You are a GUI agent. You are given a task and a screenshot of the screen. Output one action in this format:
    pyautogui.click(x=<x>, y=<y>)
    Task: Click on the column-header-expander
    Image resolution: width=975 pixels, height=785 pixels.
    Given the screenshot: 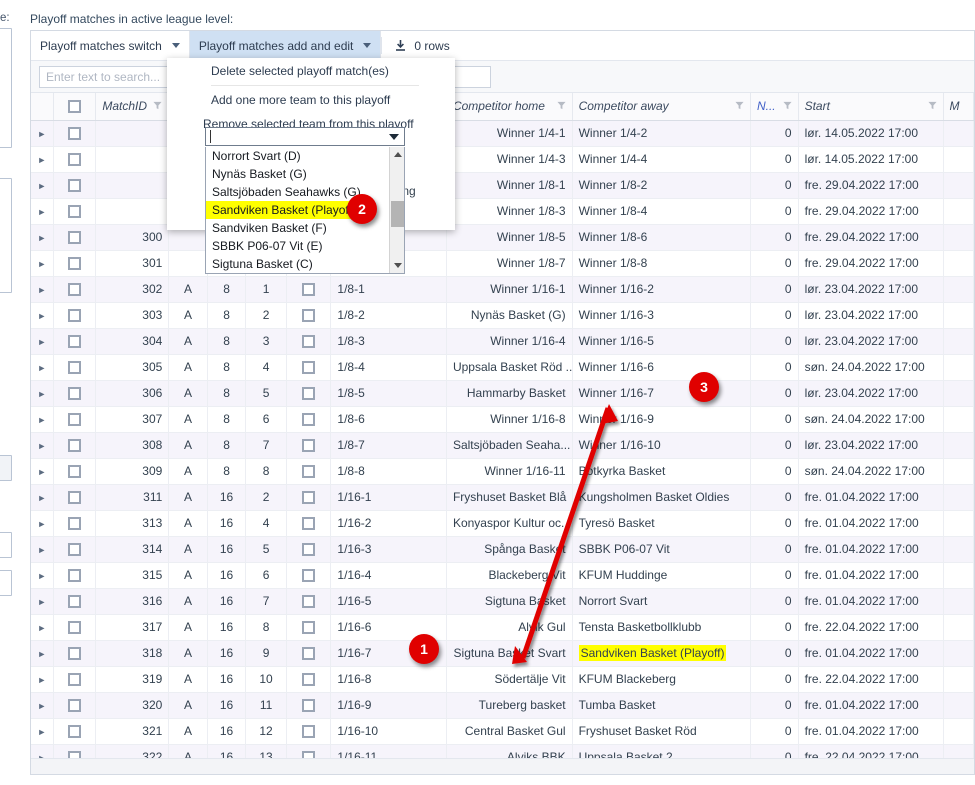 What is the action you would take?
    pyautogui.click(x=42, y=107)
    